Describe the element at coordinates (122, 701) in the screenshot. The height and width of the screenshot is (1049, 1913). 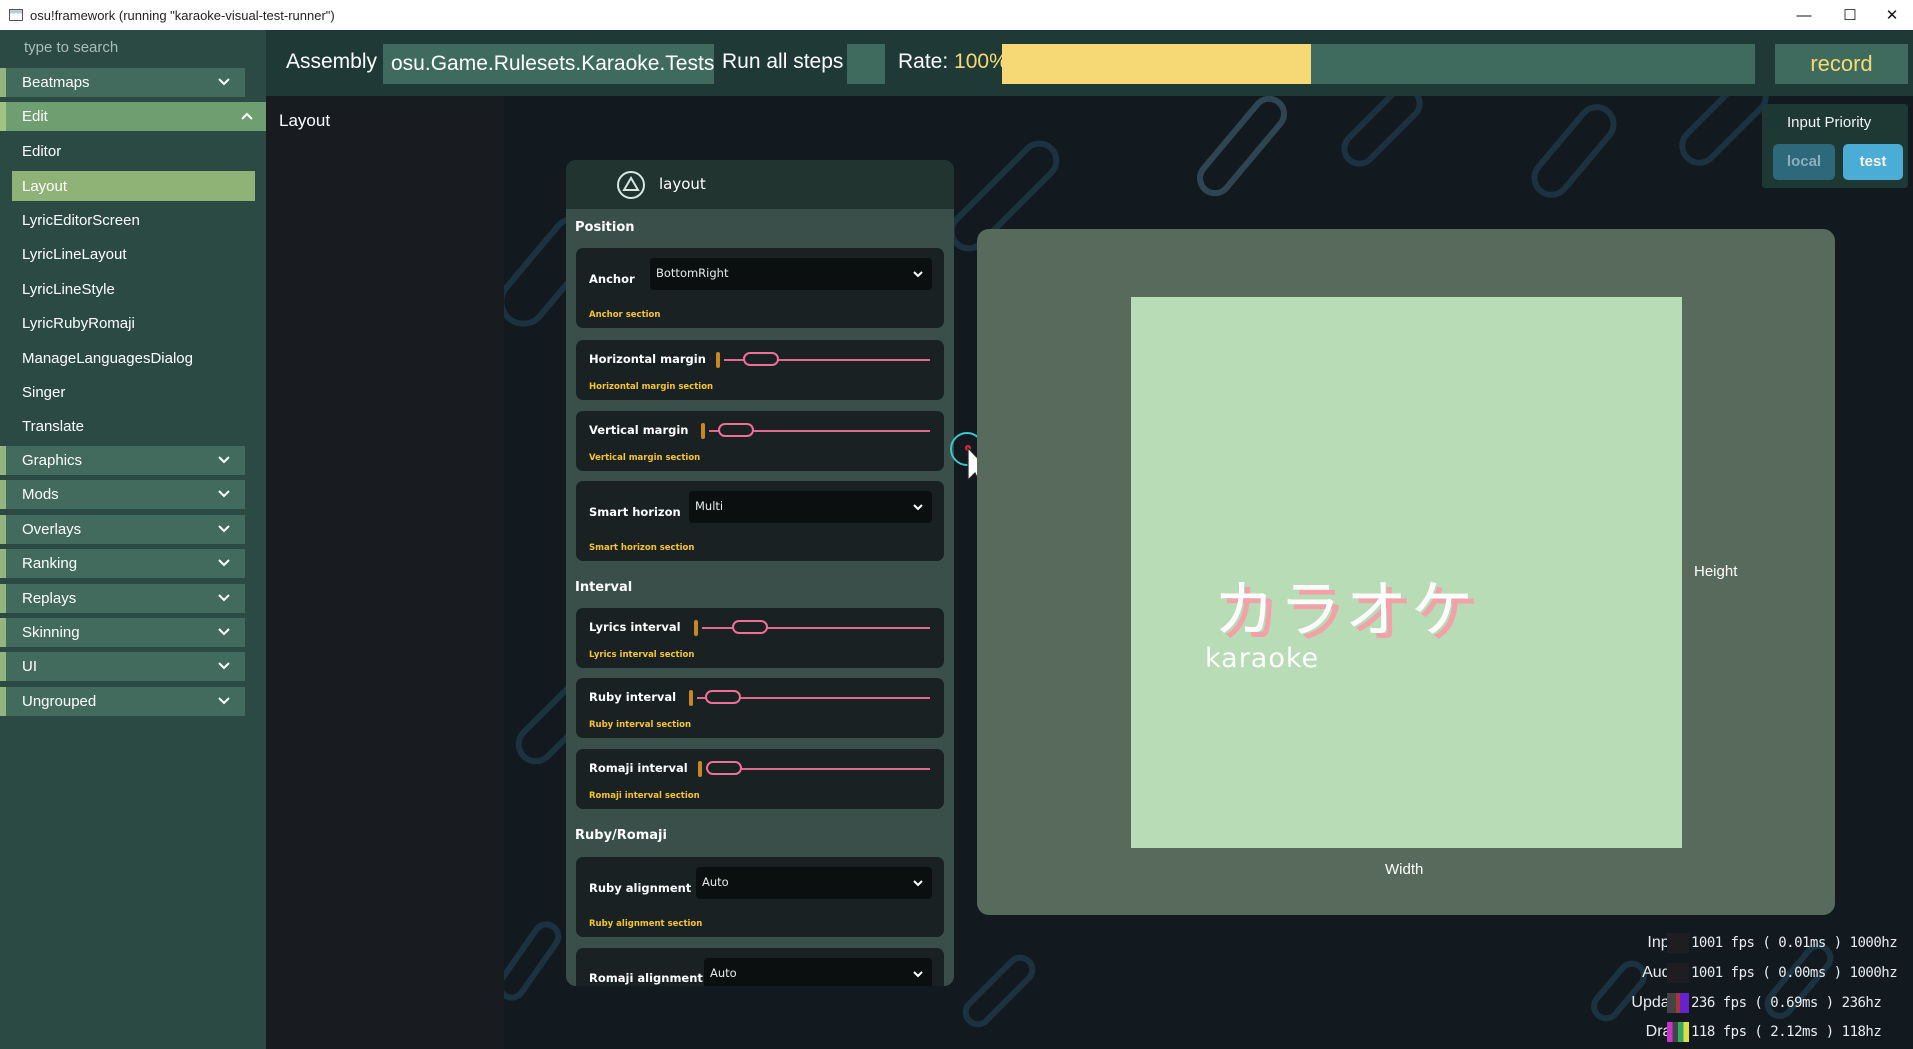
I see `group-ungrouped: Ungrouped` at that location.